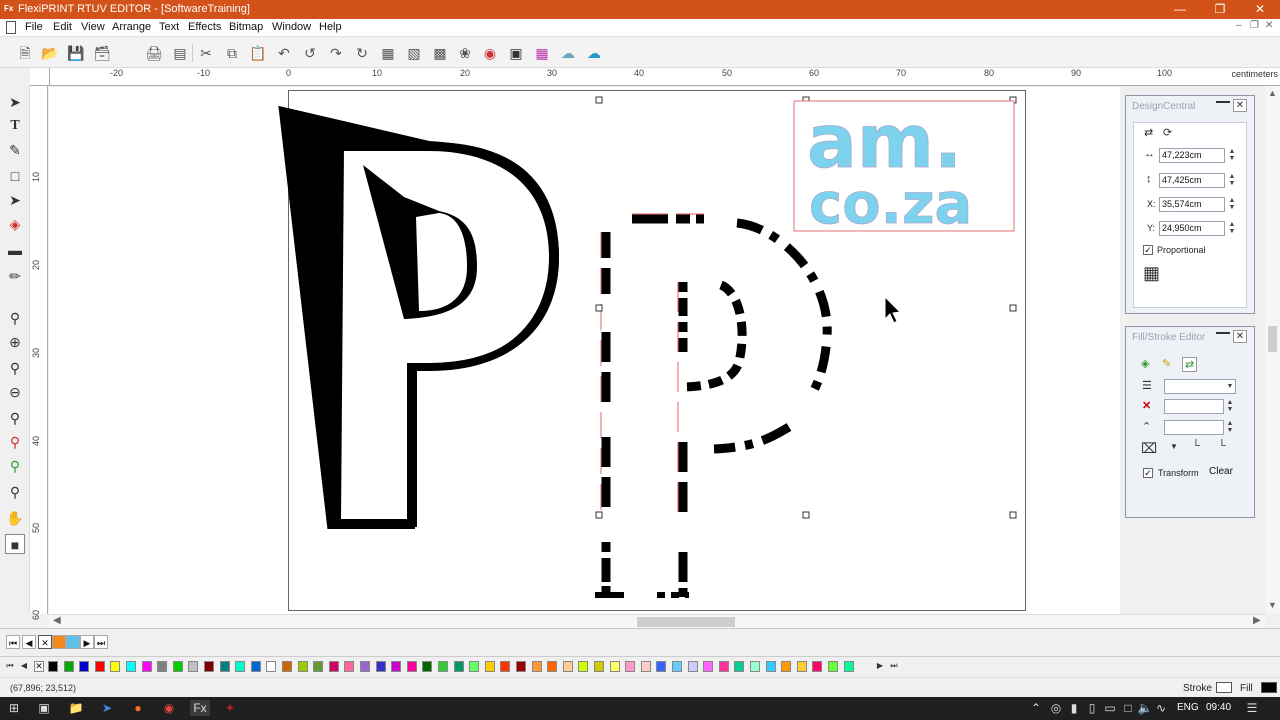 The width and height of the screenshot is (1280, 720). I want to click on rectangle-tool-icon: □, so click(15, 176).